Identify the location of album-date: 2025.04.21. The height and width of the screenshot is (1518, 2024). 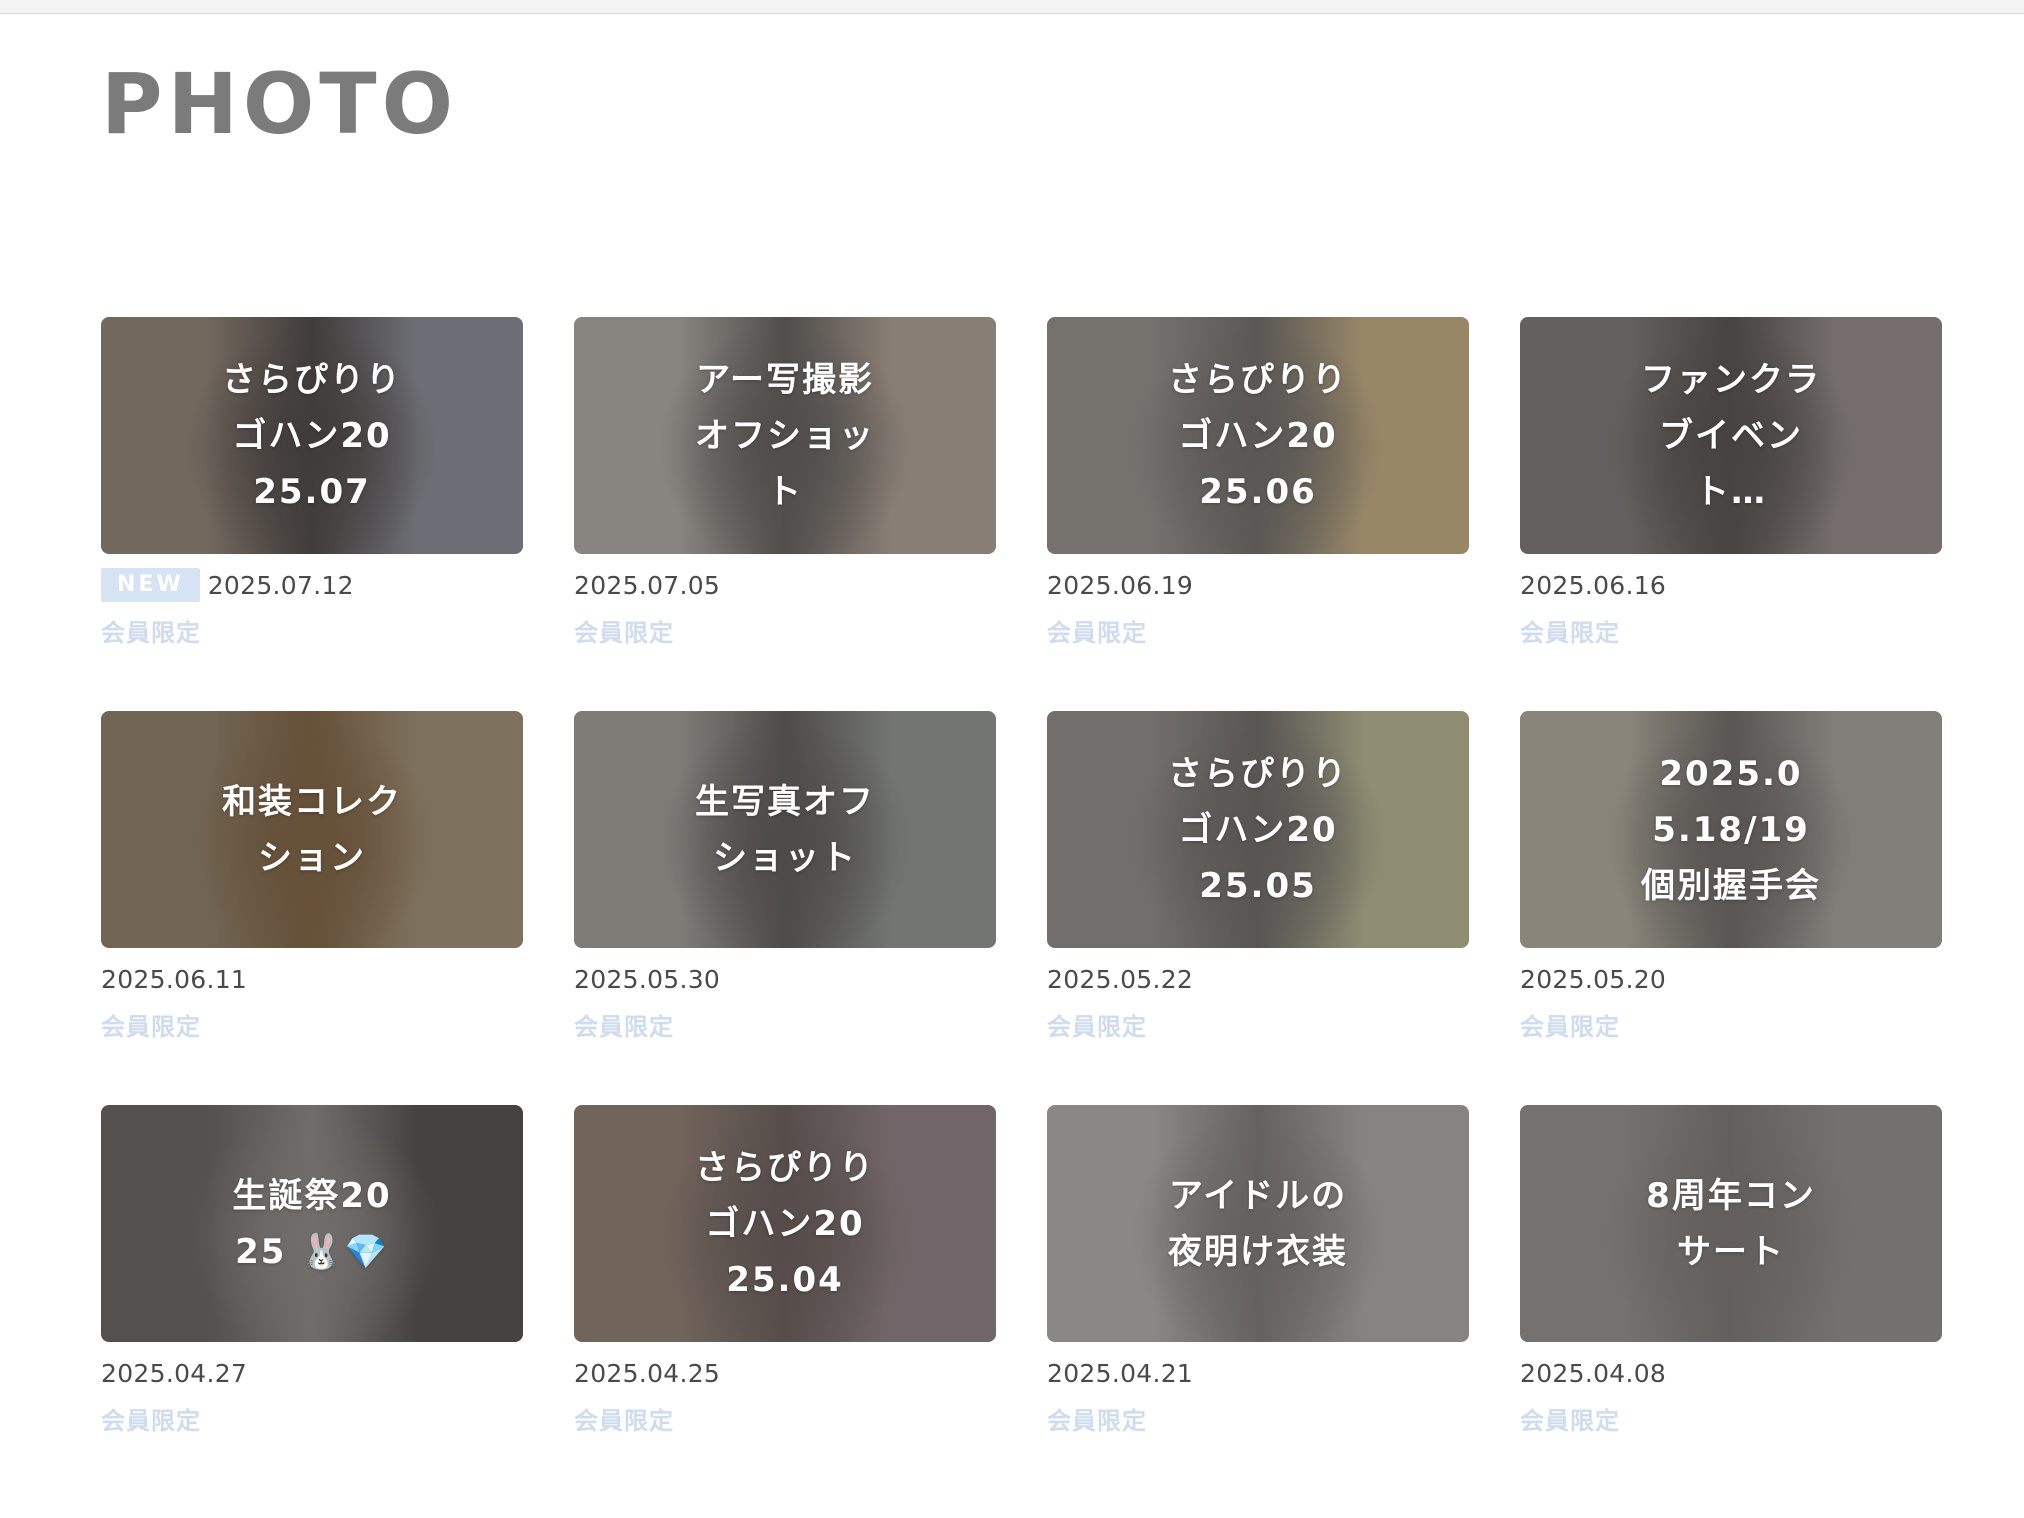
(1120, 1373).